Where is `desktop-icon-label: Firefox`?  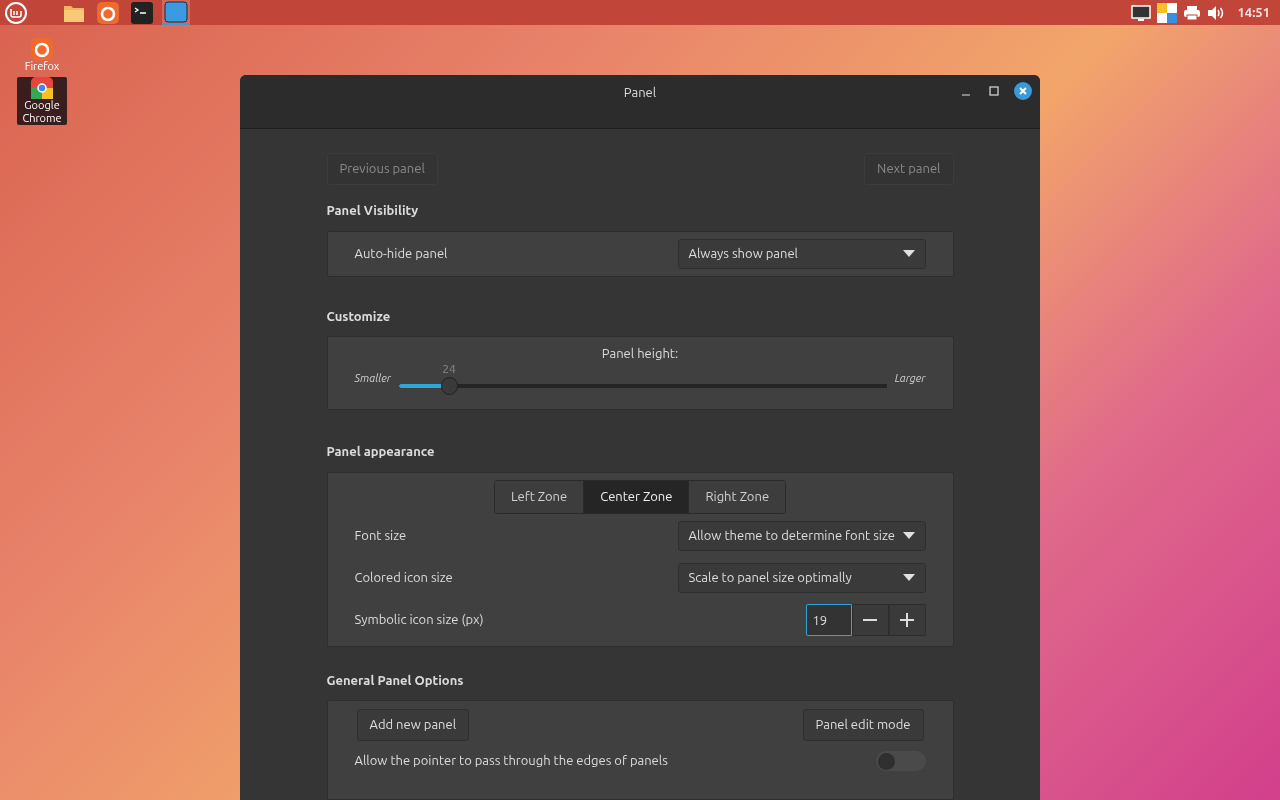
desktop-icon-label: Firefox is located at coordinates (42, 66).